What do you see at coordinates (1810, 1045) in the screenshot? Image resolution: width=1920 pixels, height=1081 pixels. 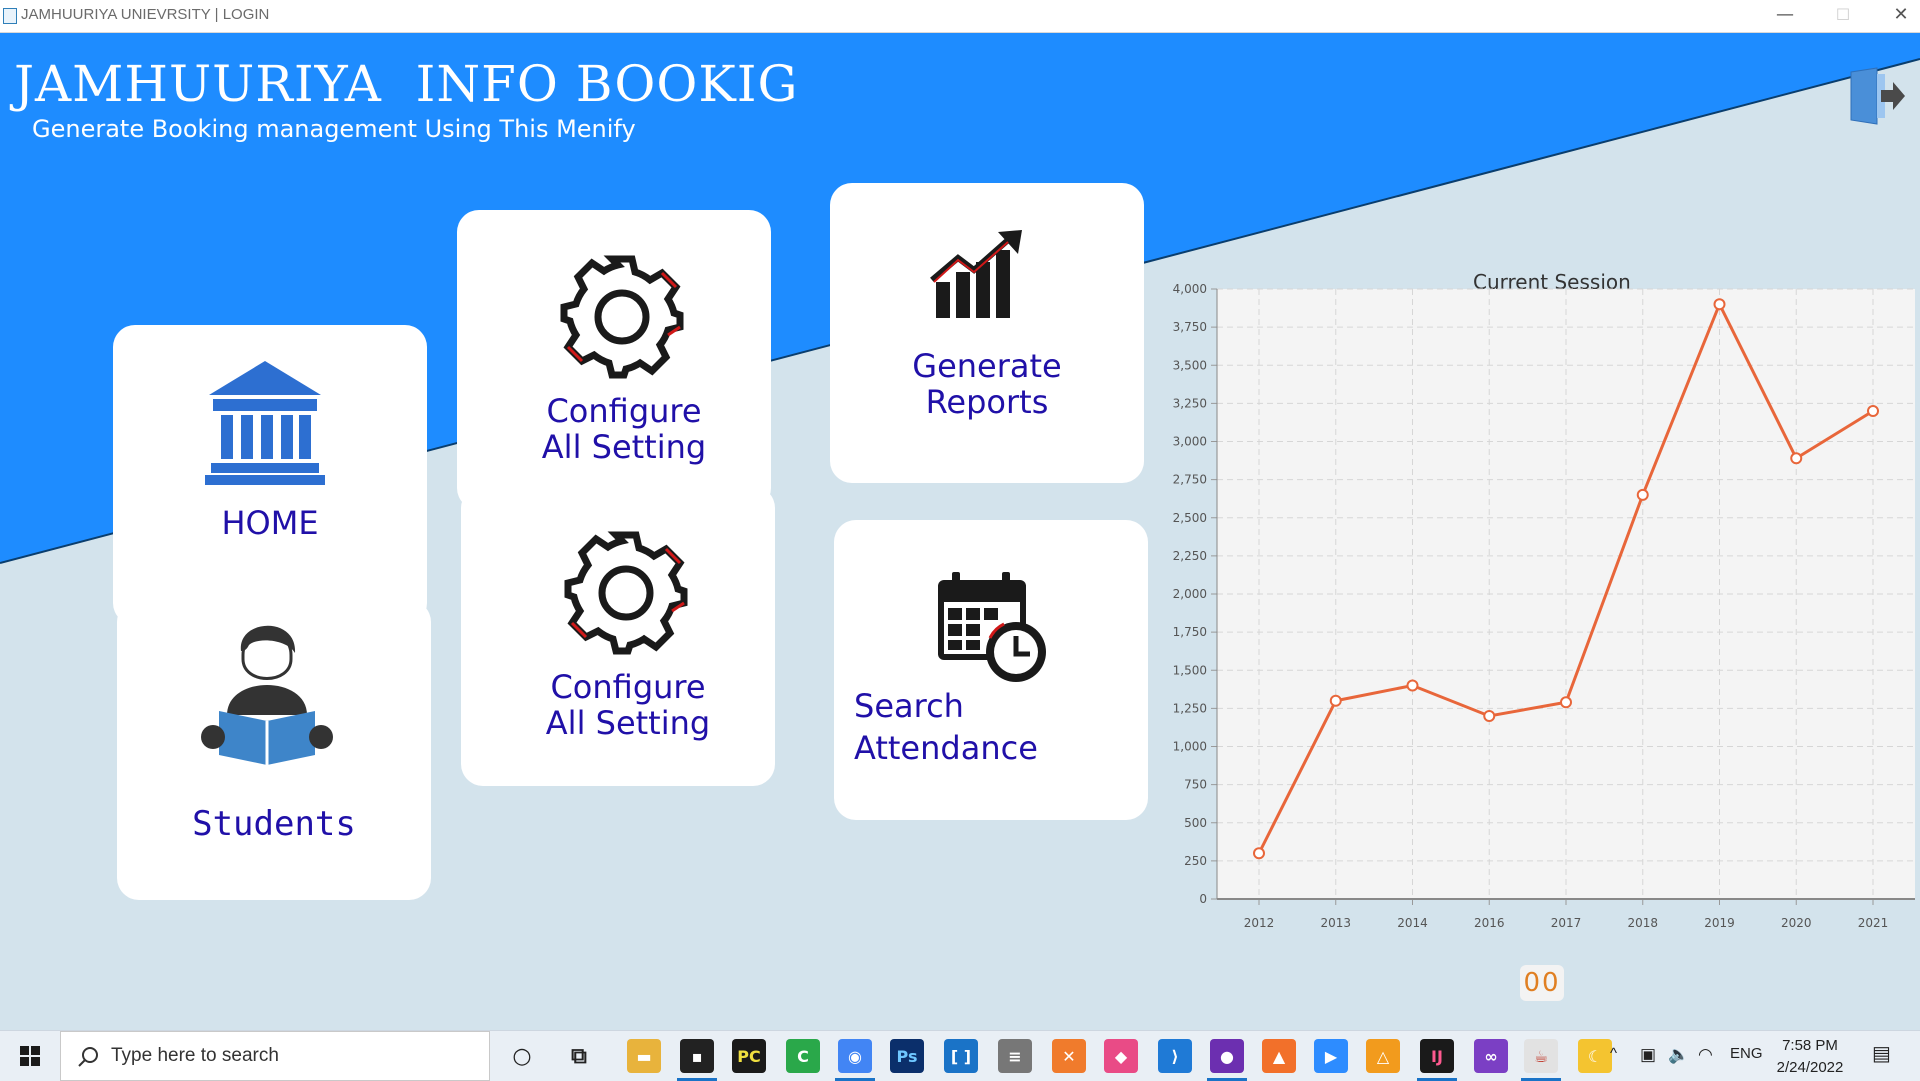 I see `clock-time: 7:58 PM` at bounding box center [1810, 1045].